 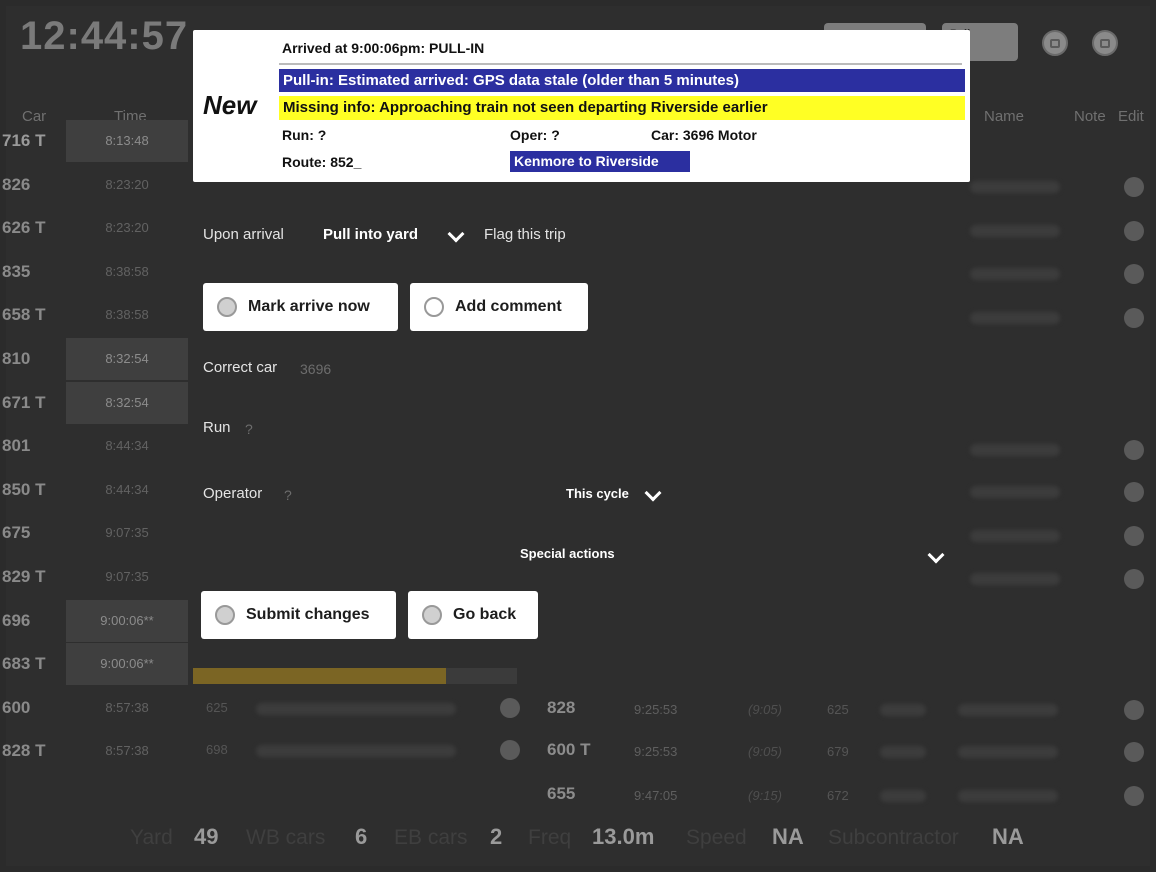 What do you see at coordinates (561, 794) in the screenshot?
I see `car-number: 655` at bounding box center [561, 794].